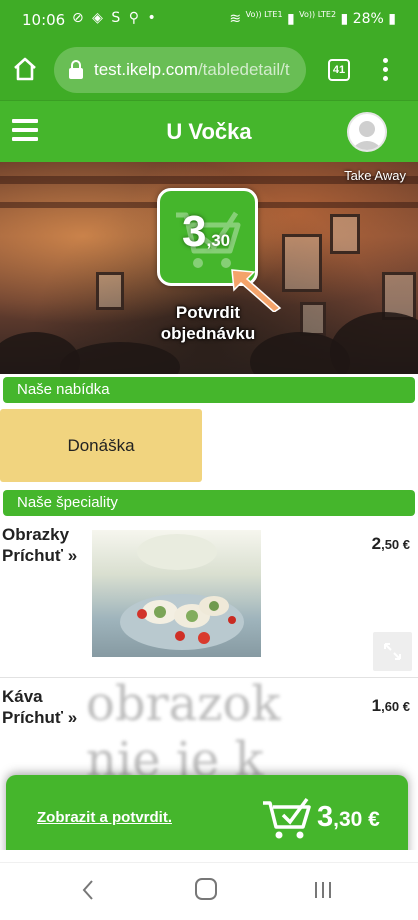  I want to click on cart-check-icon, so click(287, 818).